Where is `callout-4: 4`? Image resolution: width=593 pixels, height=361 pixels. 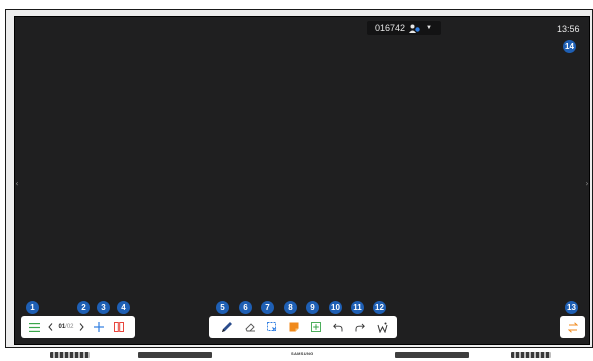
callout-4: 4 is located at coordinates (123, 307).